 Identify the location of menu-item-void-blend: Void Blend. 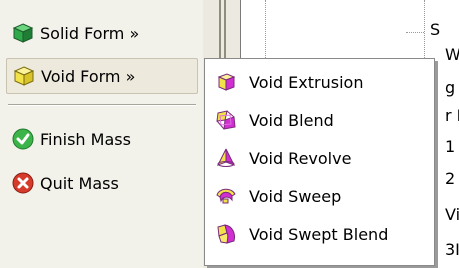
(319, 120).